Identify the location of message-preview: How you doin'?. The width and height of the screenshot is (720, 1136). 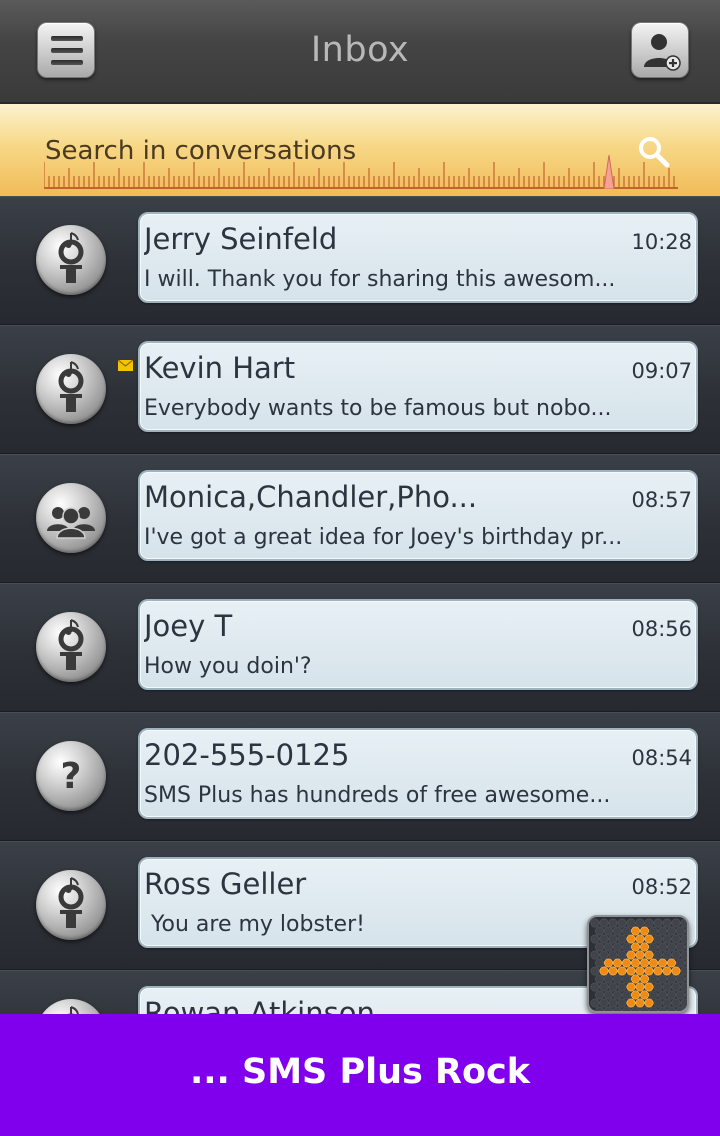
(228, 666).